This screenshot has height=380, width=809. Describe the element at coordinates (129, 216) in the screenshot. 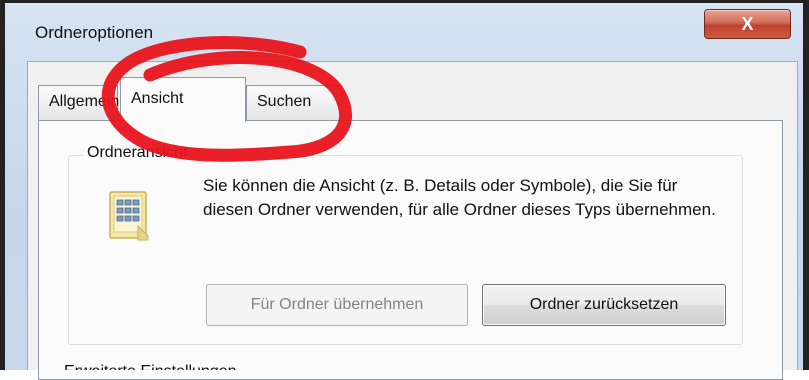

I see `folder-view-icon` at that location.